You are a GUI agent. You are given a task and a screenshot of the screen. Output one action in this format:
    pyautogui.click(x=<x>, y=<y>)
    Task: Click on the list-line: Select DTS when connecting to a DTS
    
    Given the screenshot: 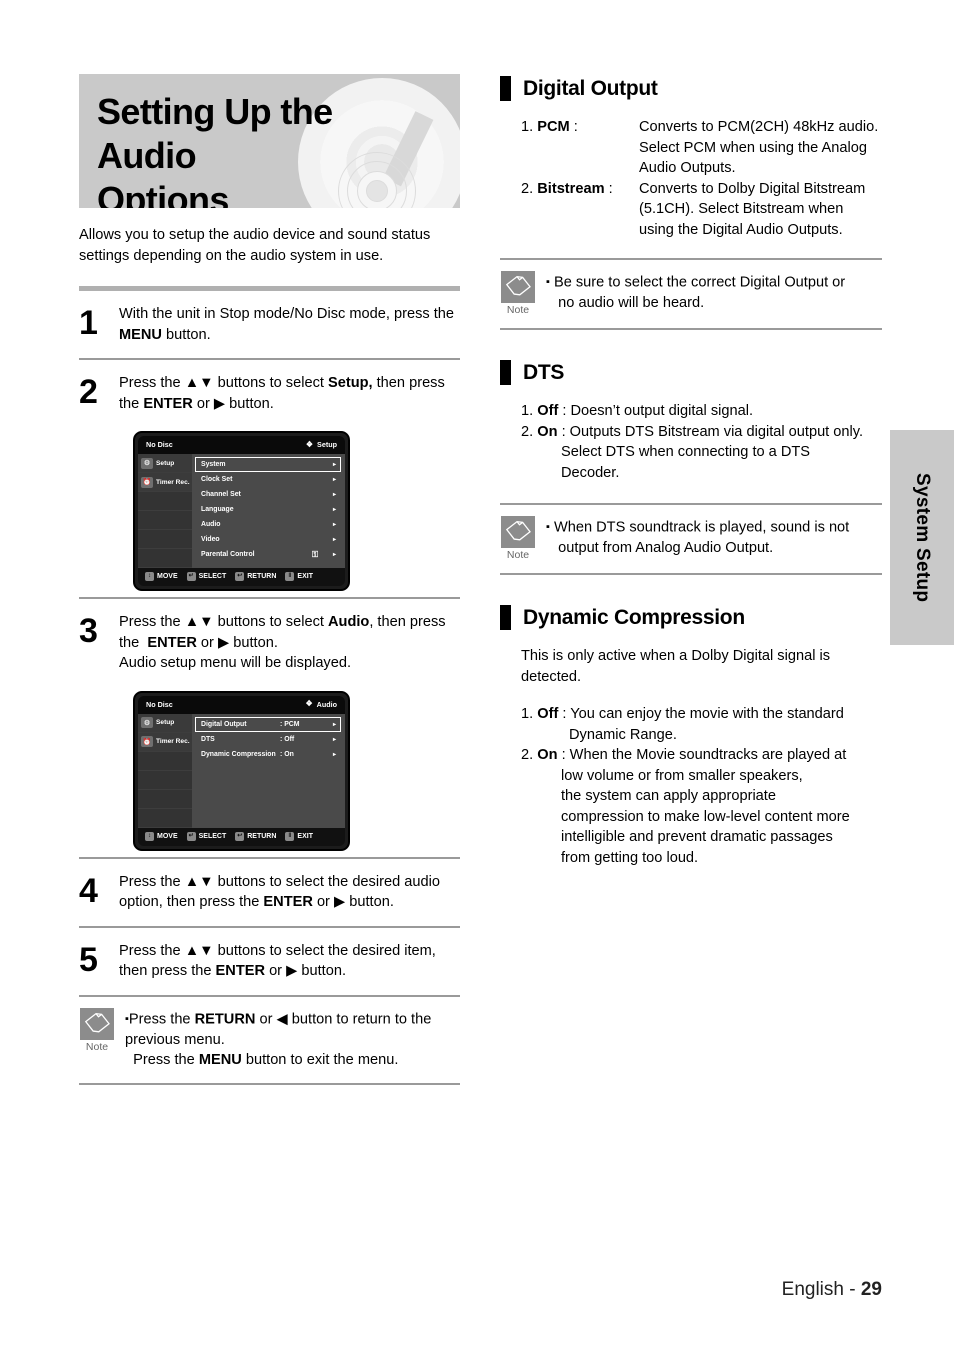 What is the action you would take?
    pyautogui.click(x=686, y=452)
    